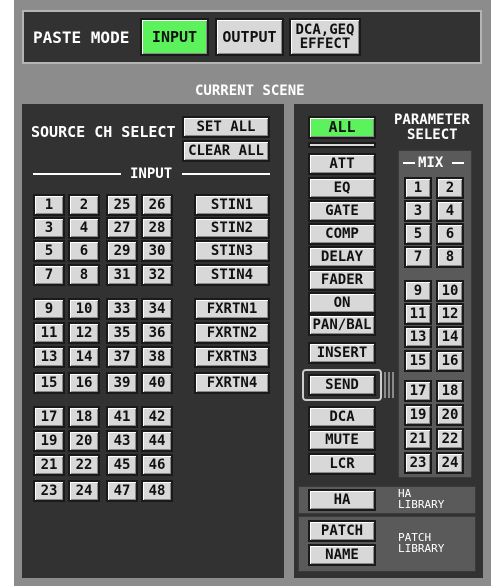 The image size is (491, 586). Describe the element at coordinates (418, 291) in the screenshot. I see `mix-button: 9` at that location.